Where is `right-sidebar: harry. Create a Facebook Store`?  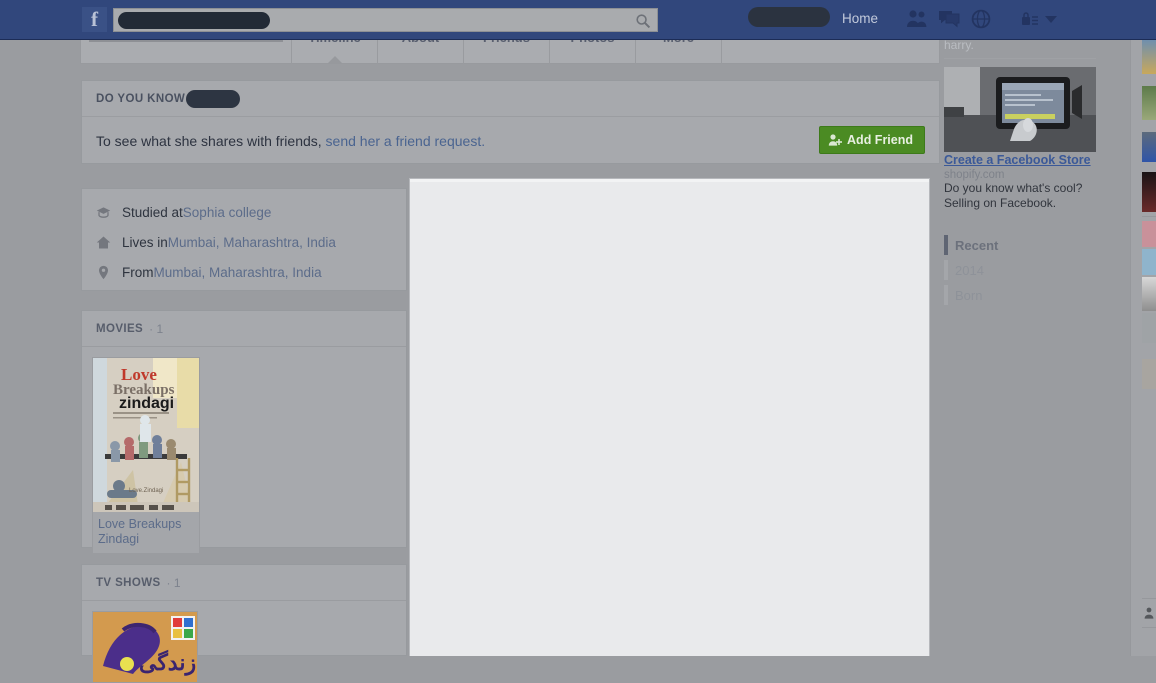
right-sidebar: harry. Create a Facebook Store is located at coordinates (1020, 174).